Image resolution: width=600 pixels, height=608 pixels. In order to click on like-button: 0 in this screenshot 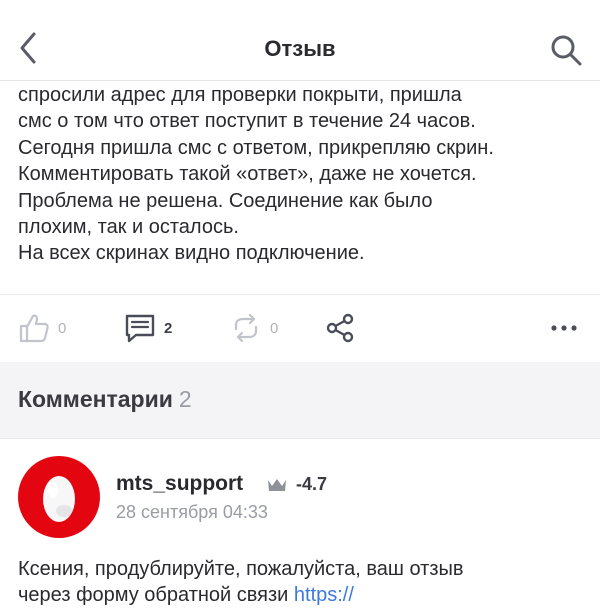, I will do `click(42, 328)`.